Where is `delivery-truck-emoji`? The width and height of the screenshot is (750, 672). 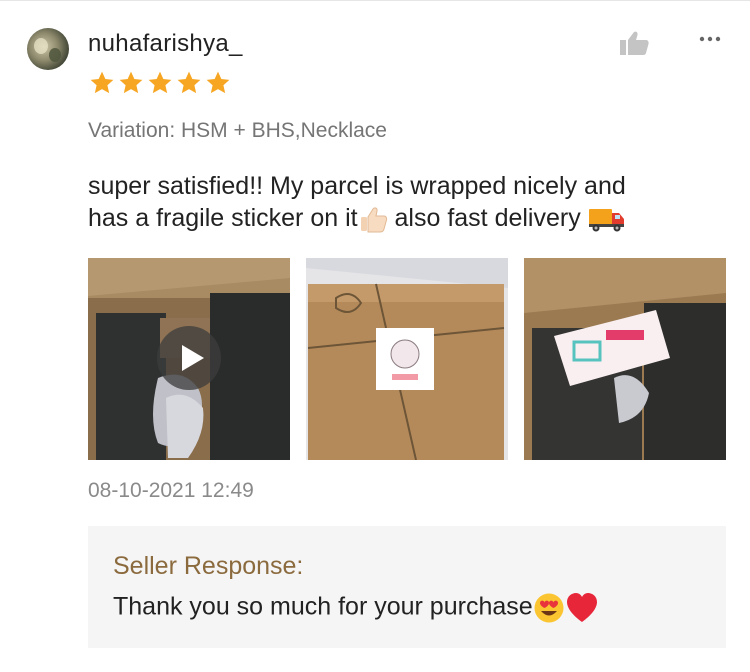 delivery-truck-emoji is located at coordinates (606, 220).